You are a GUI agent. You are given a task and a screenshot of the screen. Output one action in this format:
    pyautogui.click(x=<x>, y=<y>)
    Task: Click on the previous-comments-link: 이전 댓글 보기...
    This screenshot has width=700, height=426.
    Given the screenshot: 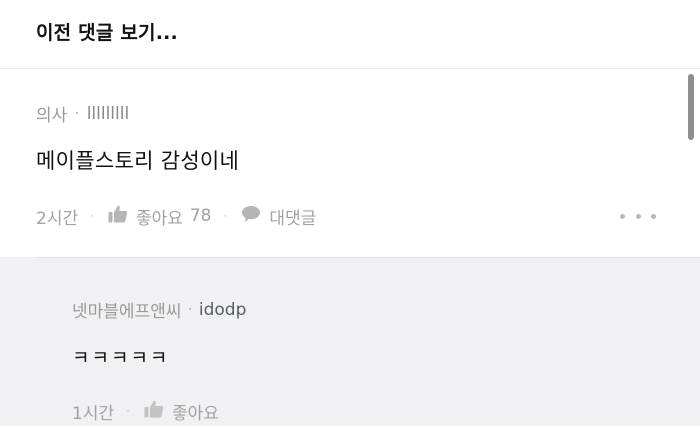 What is the action you would take?
    pyautogui.click(x=107, y=31)
    